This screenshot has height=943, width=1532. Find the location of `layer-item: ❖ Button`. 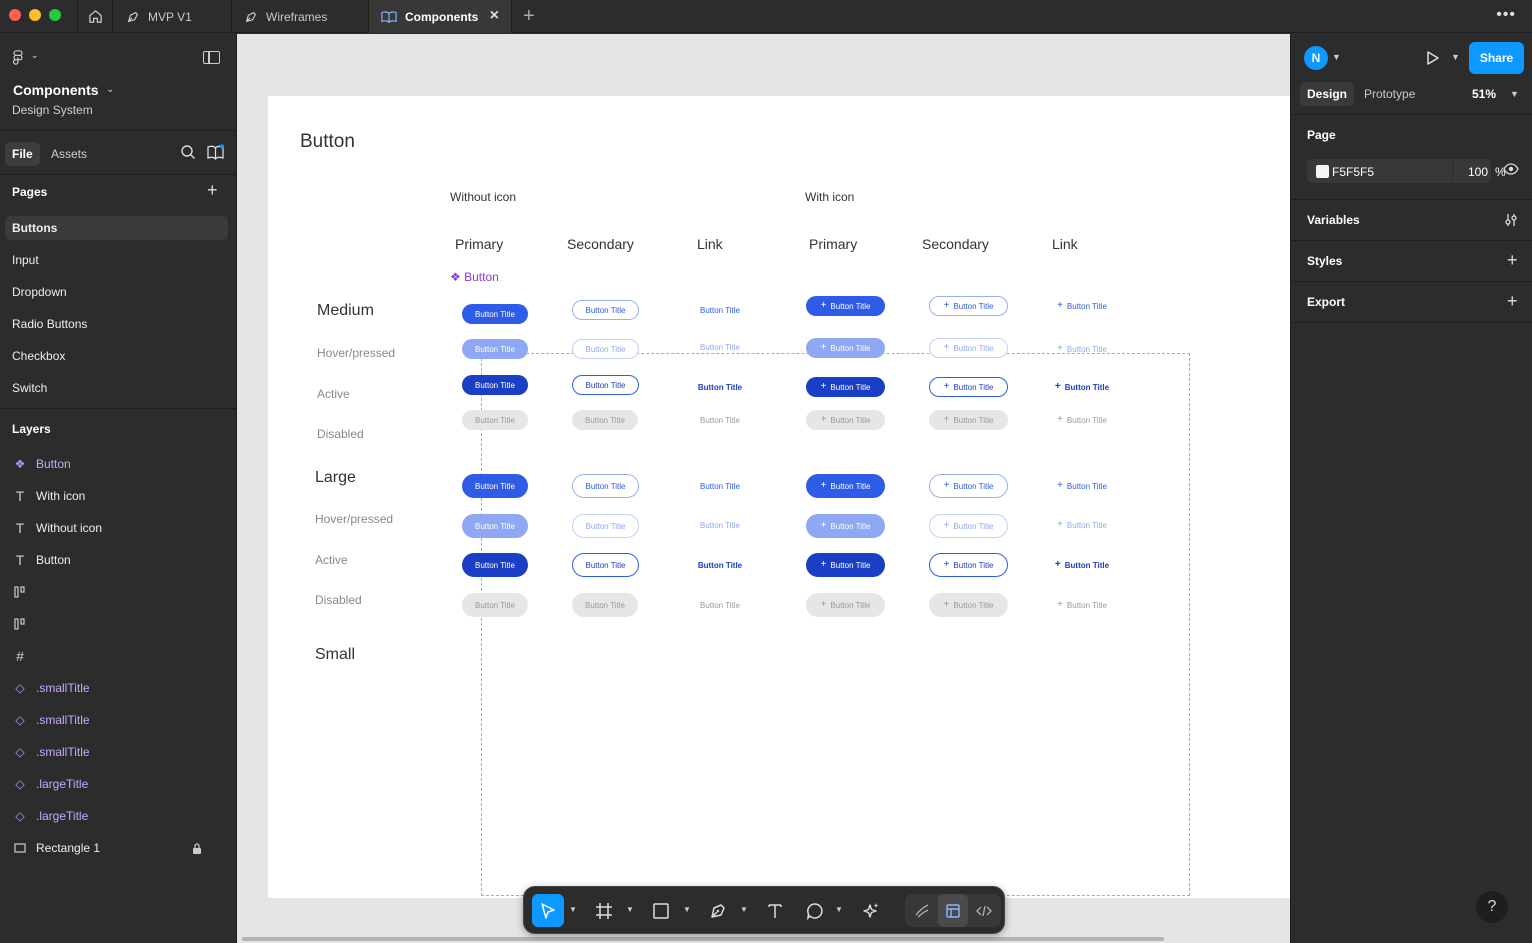

layer-item: ❖ Button is located at coordinates (41, 464).